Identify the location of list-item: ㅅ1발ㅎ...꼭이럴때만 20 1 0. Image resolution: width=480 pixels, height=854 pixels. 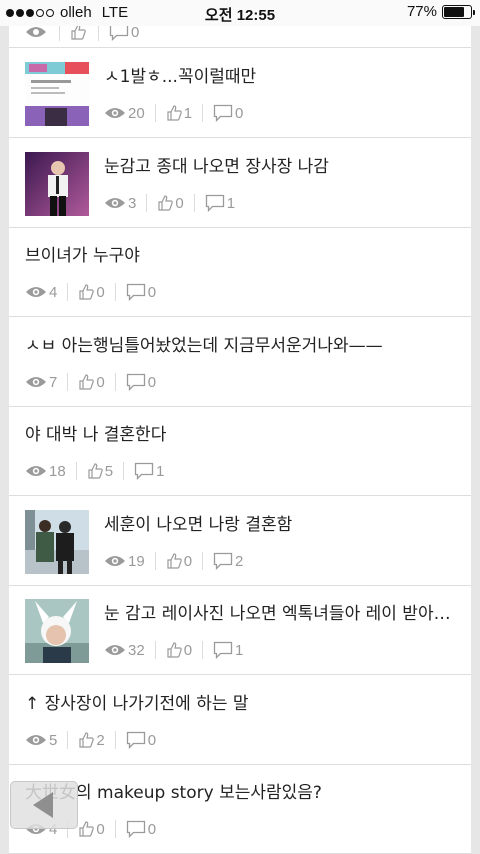
(240, 93).